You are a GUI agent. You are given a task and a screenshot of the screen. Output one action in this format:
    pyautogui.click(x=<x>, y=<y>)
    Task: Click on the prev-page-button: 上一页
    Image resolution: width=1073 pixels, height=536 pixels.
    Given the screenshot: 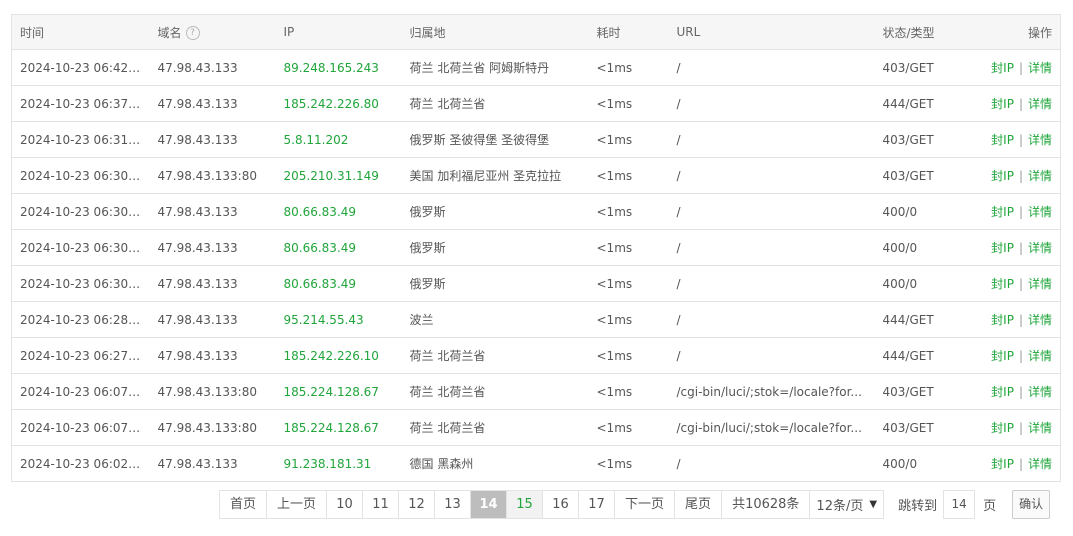 What is the action you would take?
    pyautogui.click(x=297, y=504)
    